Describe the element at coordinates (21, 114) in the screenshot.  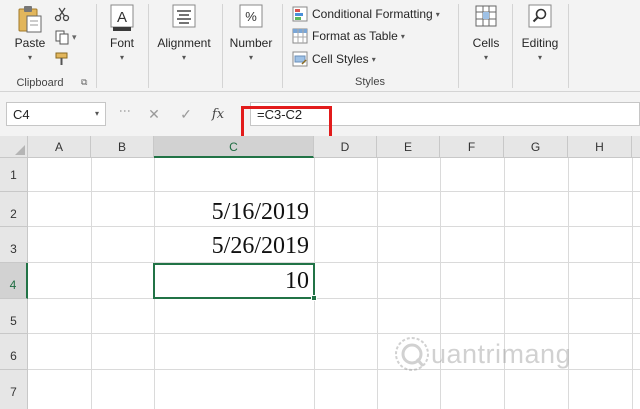
I see `name-box-value: C4` at that location.